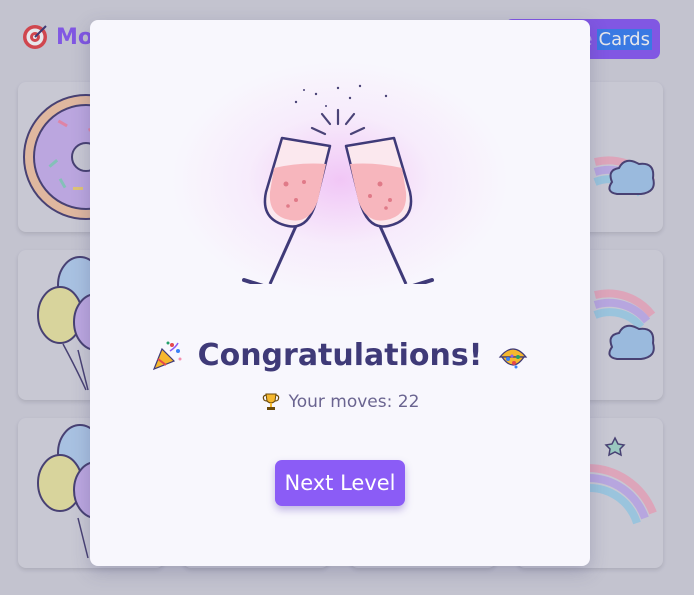 The width and height of the screenshot is (694, 595). I want to click on moves-count: Your moves: 22, so click(354, 402).